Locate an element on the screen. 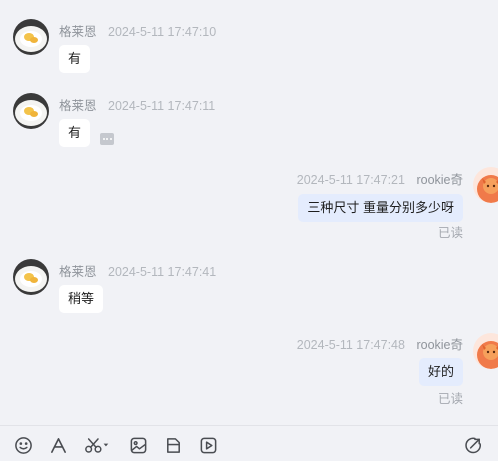 The width and height of the screenshot is (498, 461). message-bubble: 稍等 is located at coordinates (81, 299).